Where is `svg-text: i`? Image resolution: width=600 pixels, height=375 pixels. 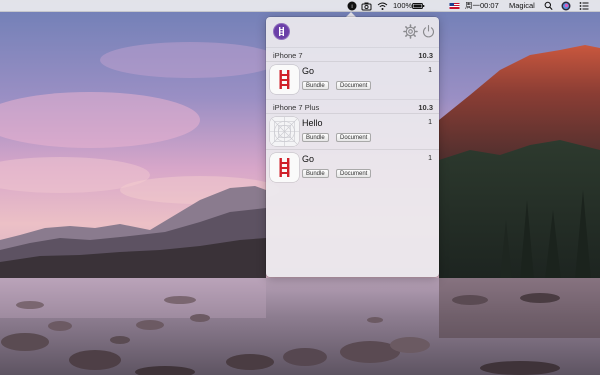
svg-text: i is located at coordinates (351, 7).